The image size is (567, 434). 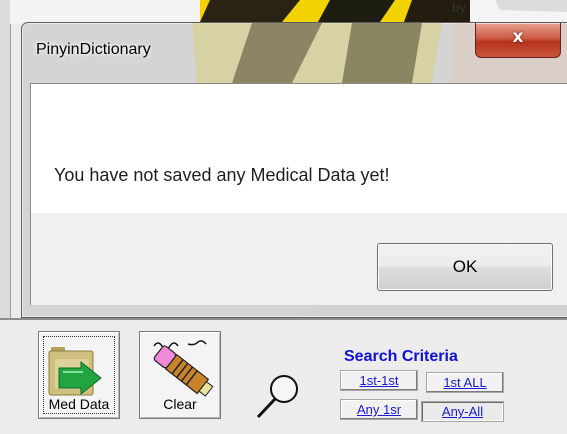 I want to click on dialog-title: PinyinDictionary, so click(x=93, y=49).